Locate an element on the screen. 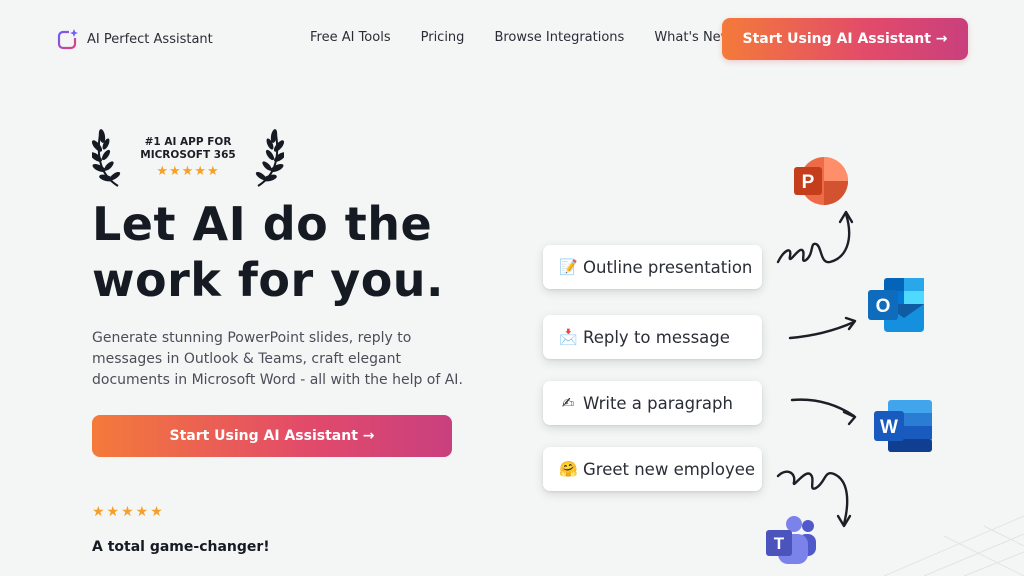  hugging-face-icon: 🤗 is located at coordinates (568, 469).